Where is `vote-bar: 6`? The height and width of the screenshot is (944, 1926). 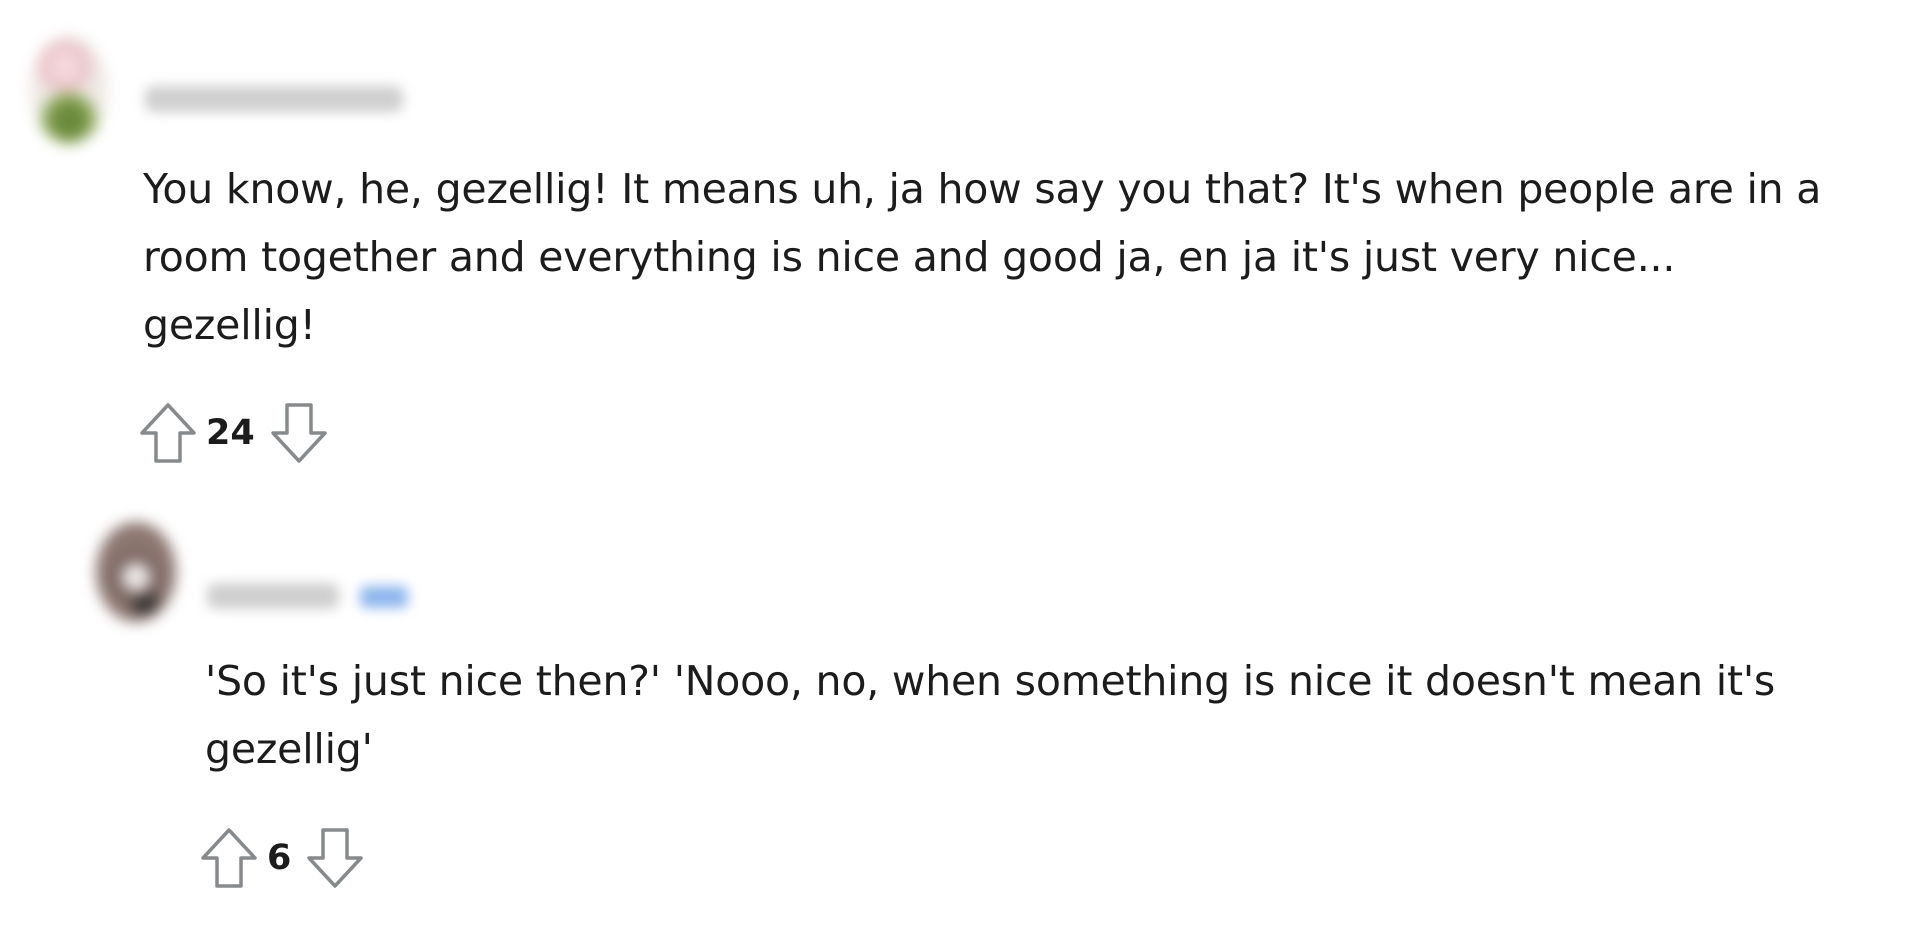
vote-bar: 6 is located at coordinates (282, 858).